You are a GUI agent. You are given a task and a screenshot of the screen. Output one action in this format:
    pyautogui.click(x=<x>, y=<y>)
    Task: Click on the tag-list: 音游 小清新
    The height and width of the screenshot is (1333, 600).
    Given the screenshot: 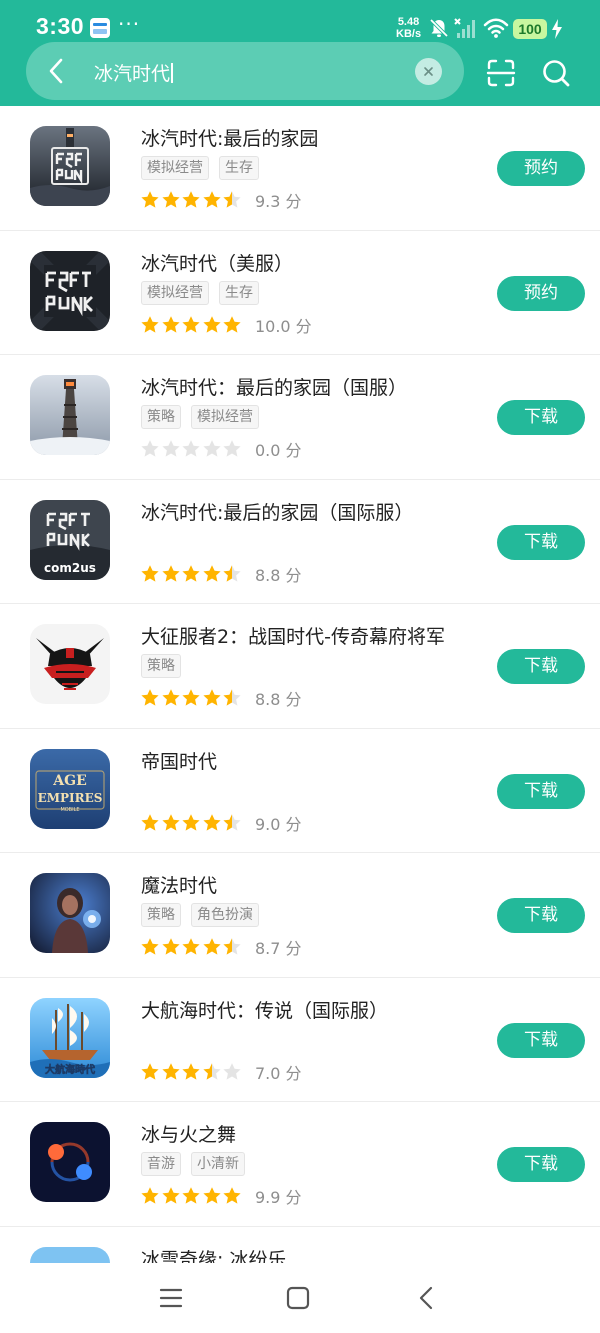 What is the action you would take?
    pyautogui.click(x=198, y=1165)
    